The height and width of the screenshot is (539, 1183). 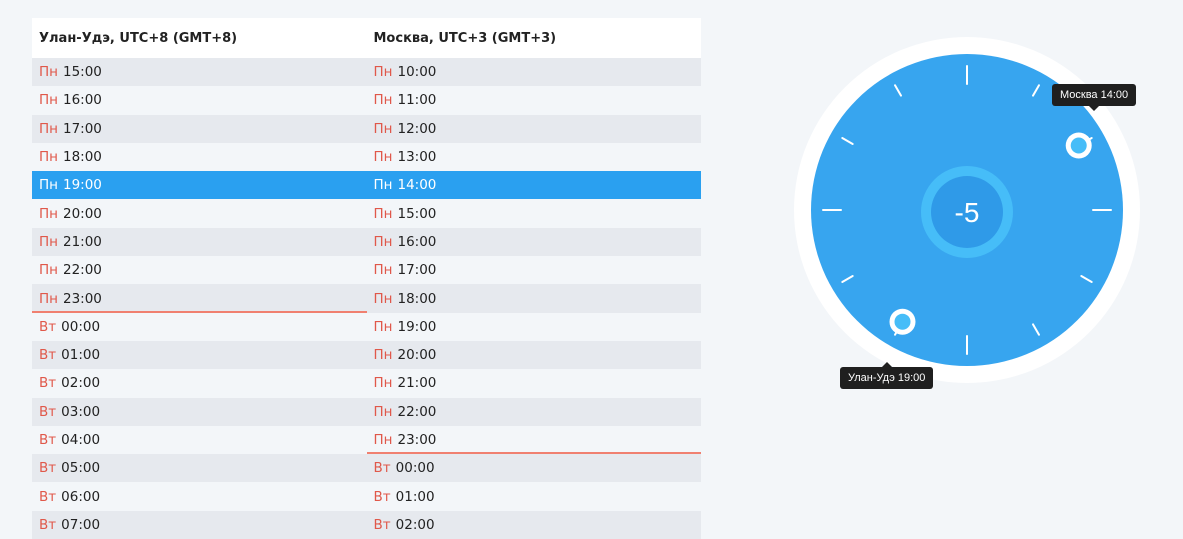 I want to click on time-difference-value: -5, so click(x=967, y=212).